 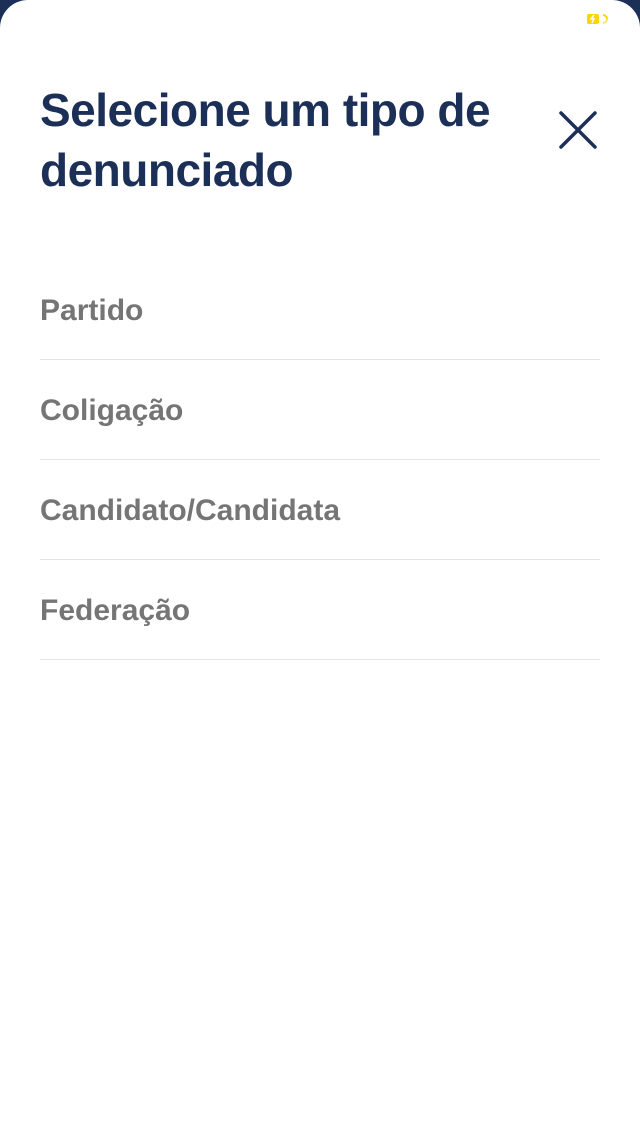 I want to click on option-coligacao: Coligação, so click(x=320, y=410).